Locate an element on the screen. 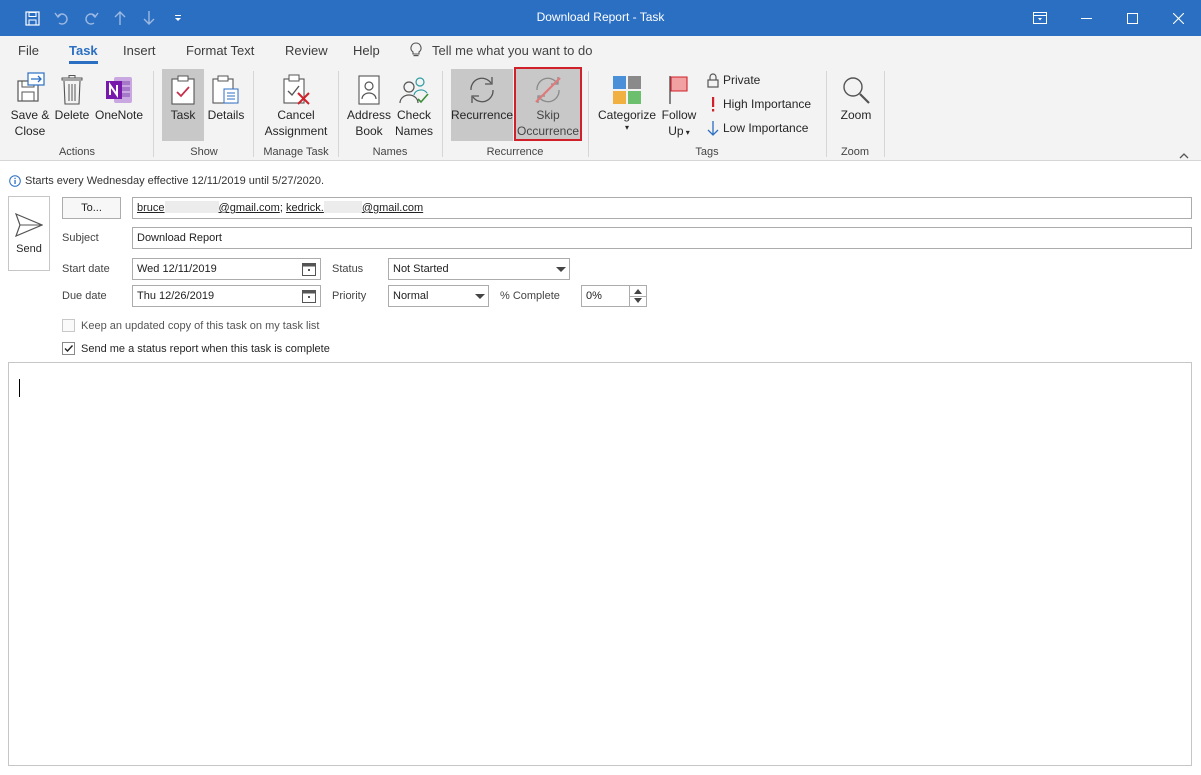 The height and width of the screenshot is (775, 1201). status-select: Not Started is located at coordinates (479, 269).